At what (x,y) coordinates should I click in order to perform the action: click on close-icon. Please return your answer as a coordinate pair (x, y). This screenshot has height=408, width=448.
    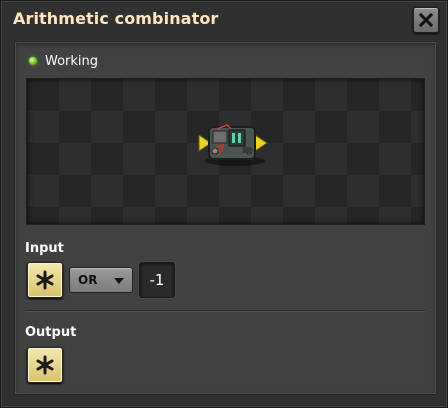
    Looking at the image, I should click on (426, 20).